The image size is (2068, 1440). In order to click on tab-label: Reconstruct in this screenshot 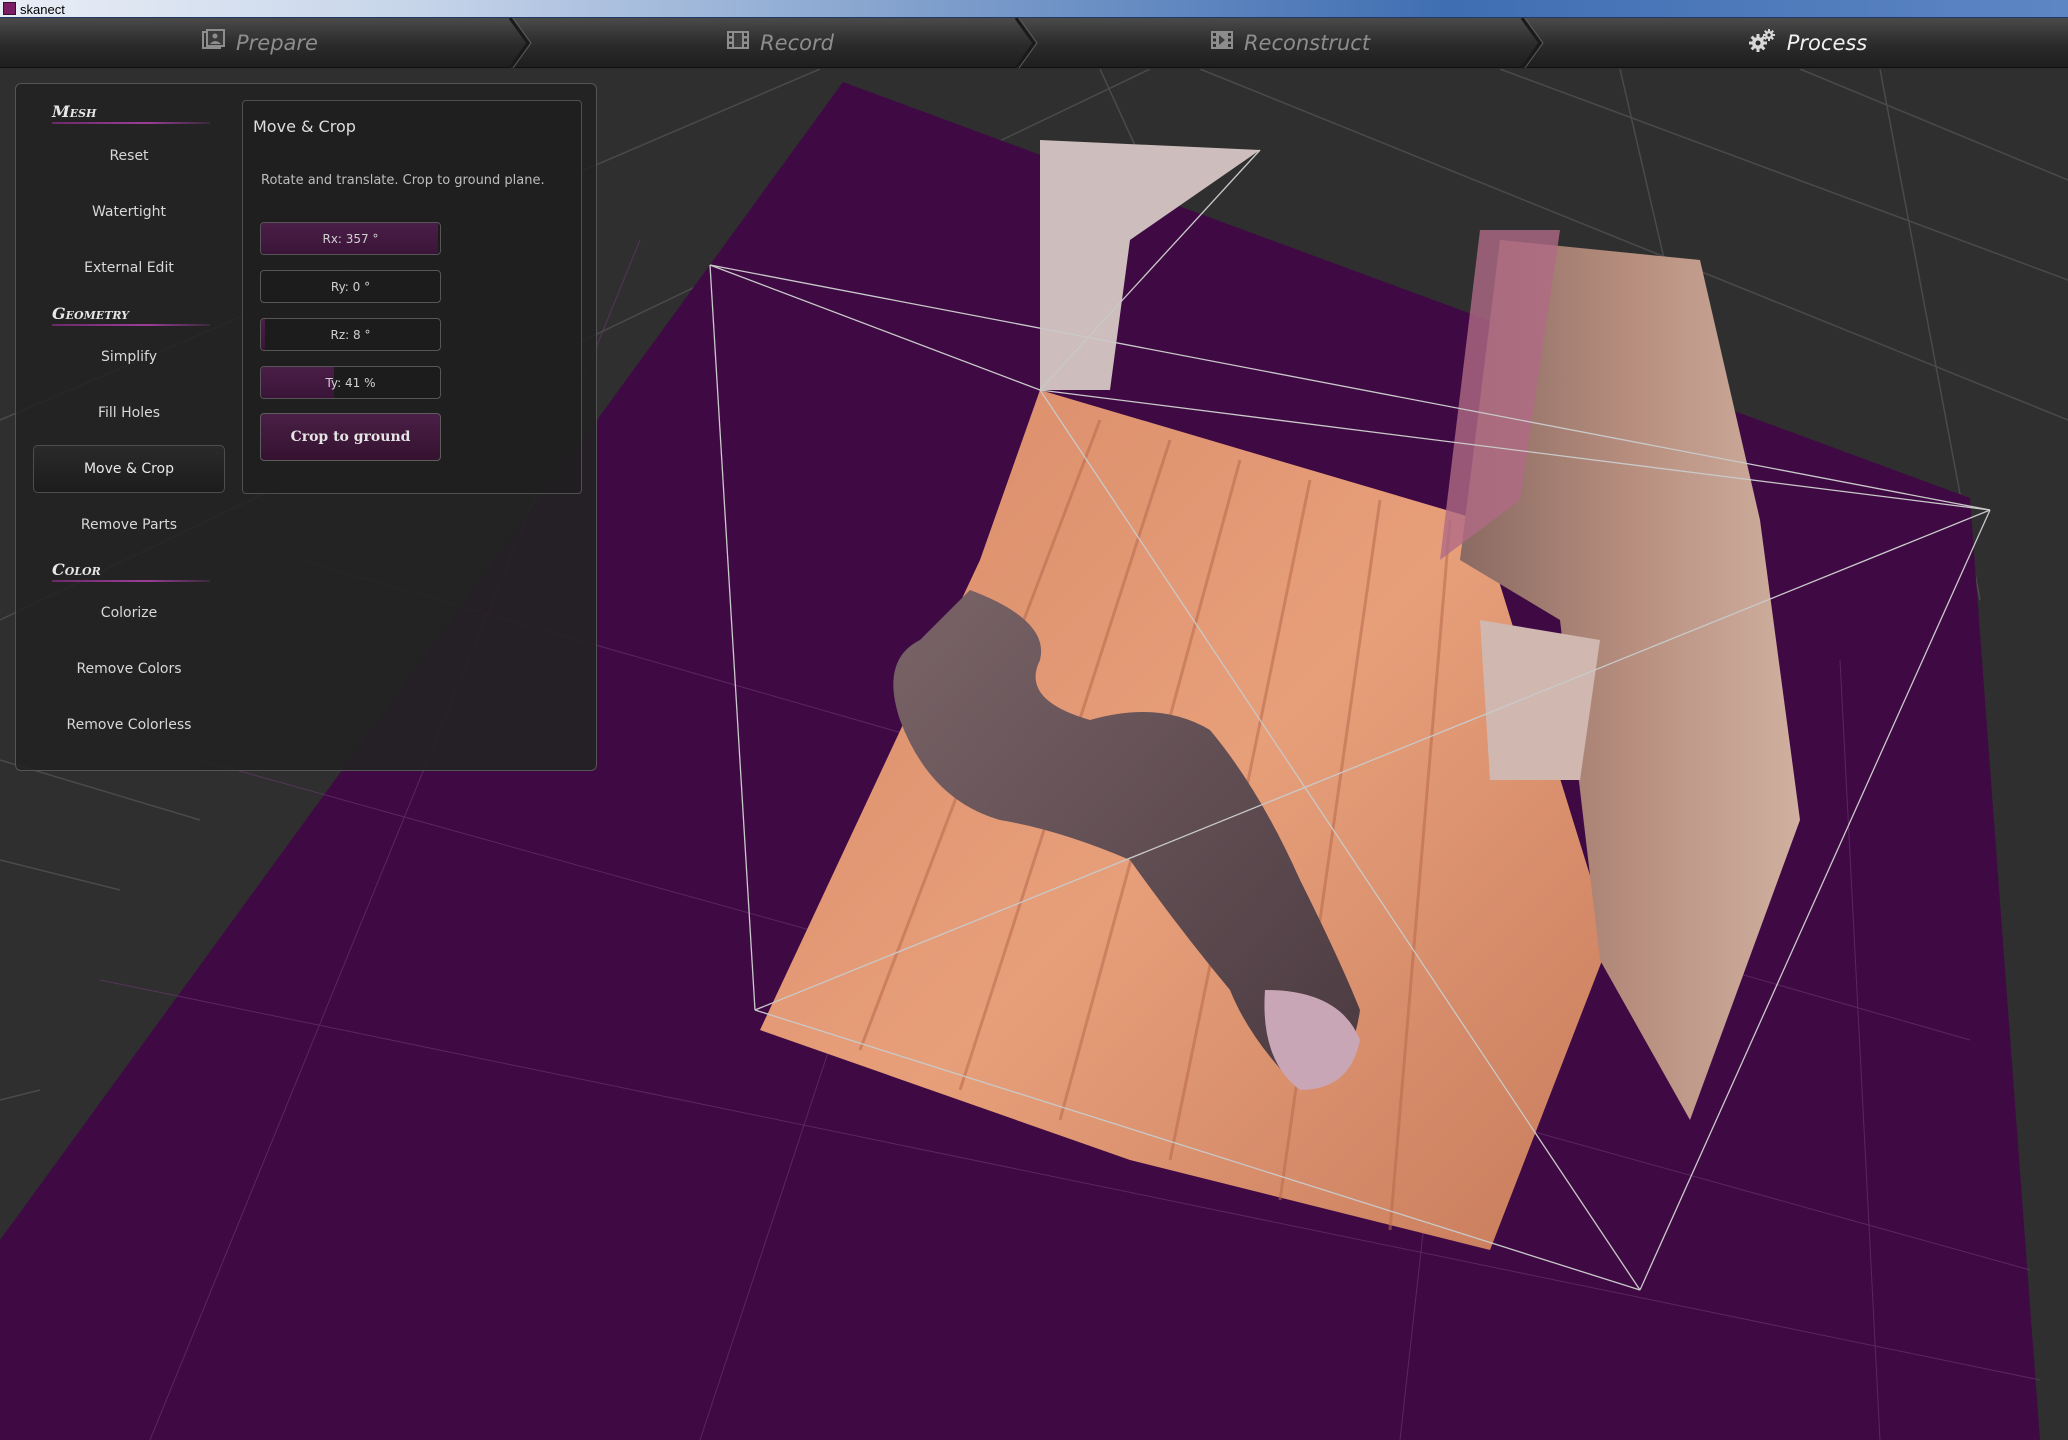, I will do `click(1307, 43)`.